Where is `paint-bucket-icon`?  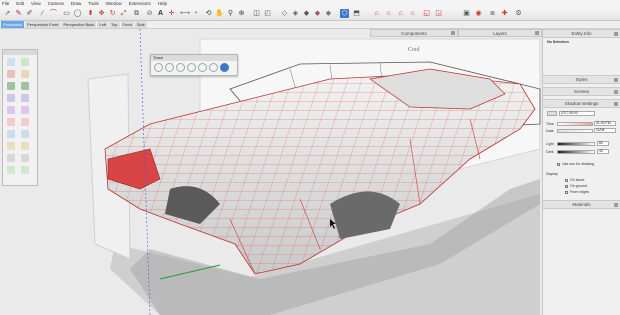
paint-bucket-icon is located at coordinates (11, 74).